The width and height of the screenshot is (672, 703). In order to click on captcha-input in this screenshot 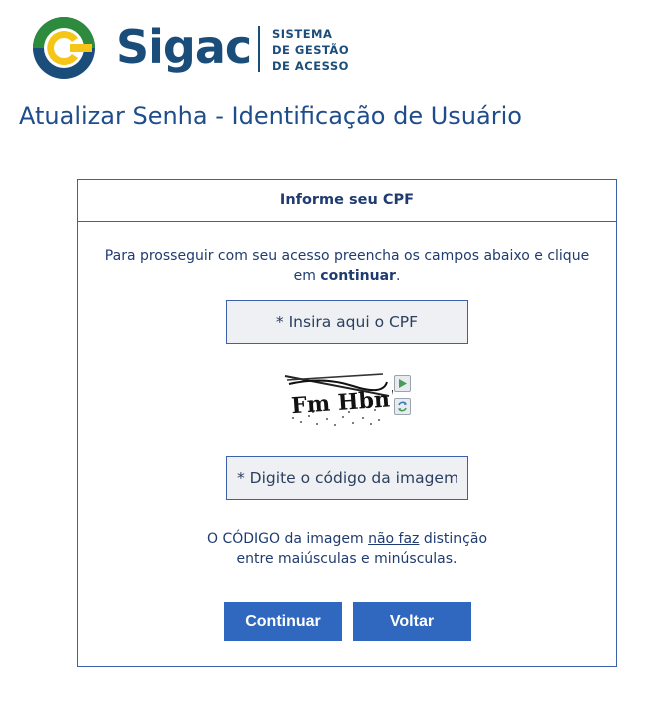, I will do `click(347, 478)`.